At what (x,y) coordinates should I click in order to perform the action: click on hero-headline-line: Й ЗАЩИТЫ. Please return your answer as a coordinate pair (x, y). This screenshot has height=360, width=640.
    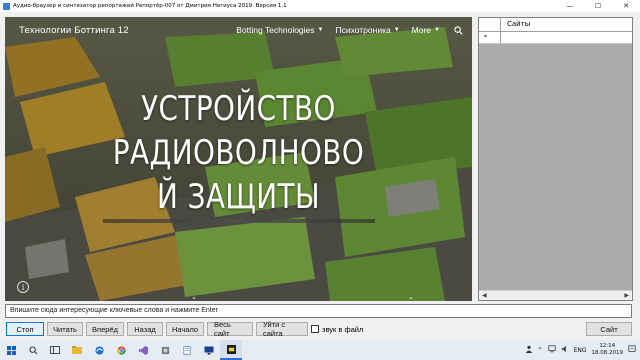
    Looking at the image, I should click on (238, 197).